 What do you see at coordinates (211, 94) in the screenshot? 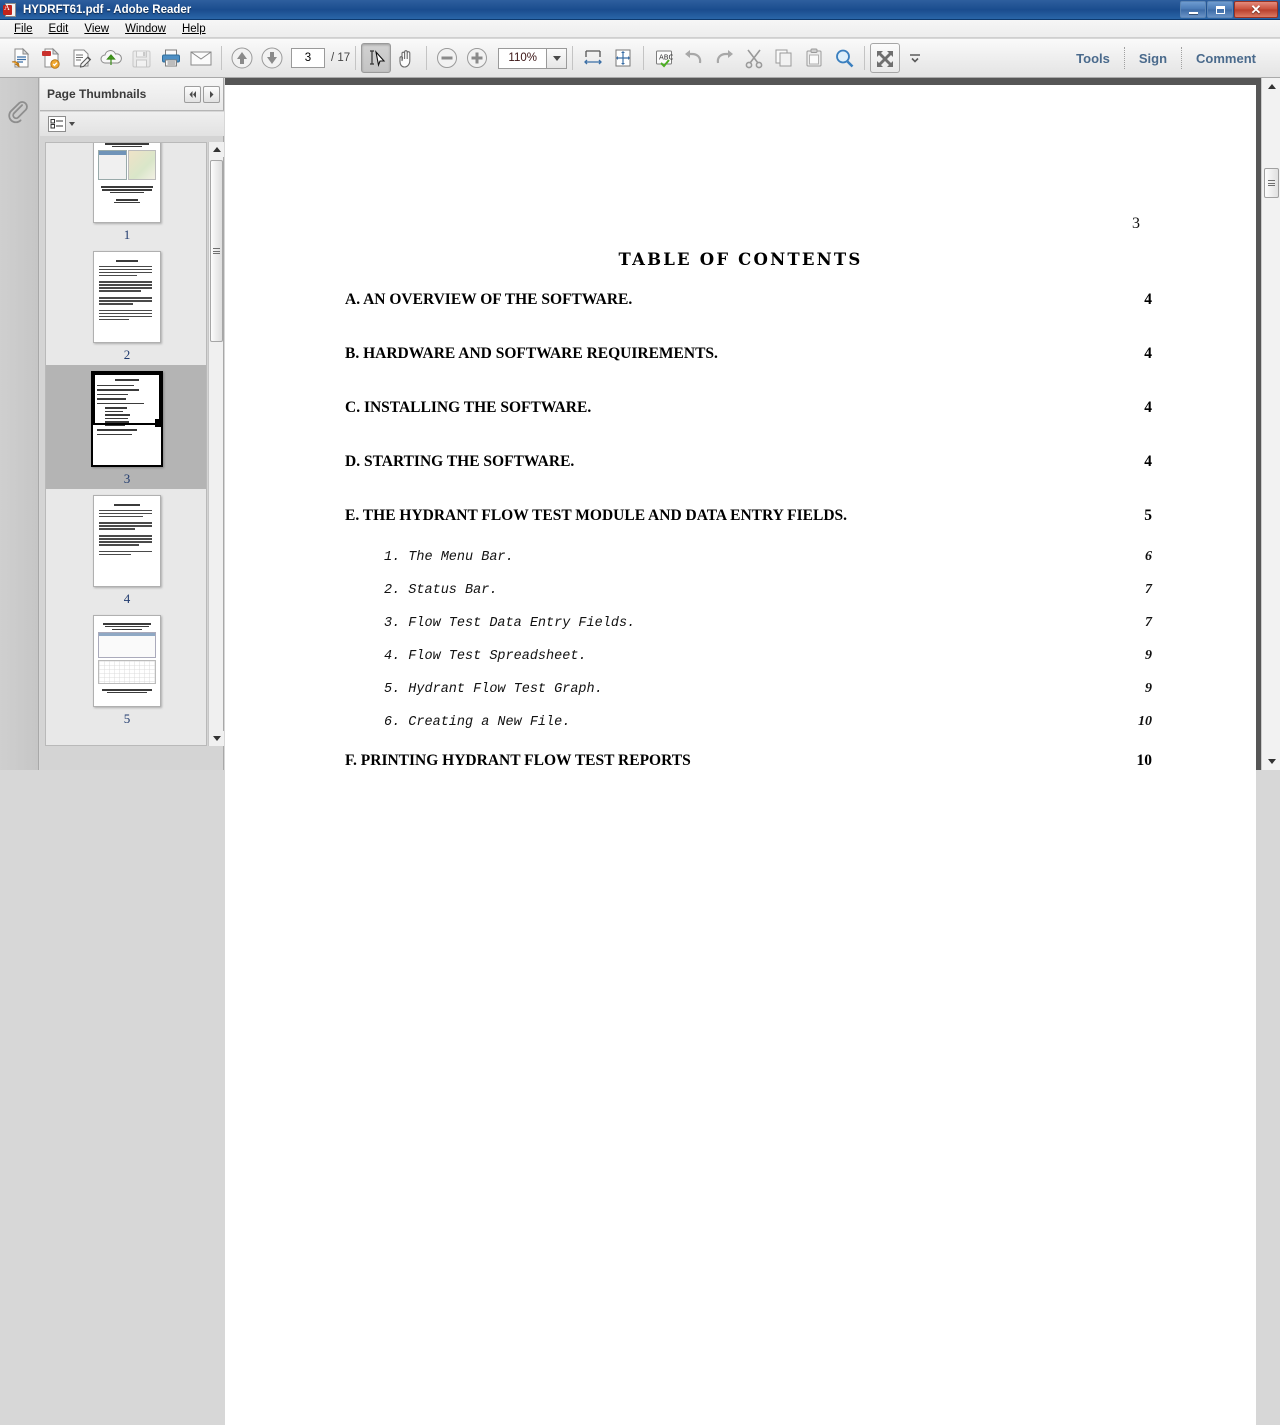
I see `chevron-right-icon` at bounding box center [211, 94].